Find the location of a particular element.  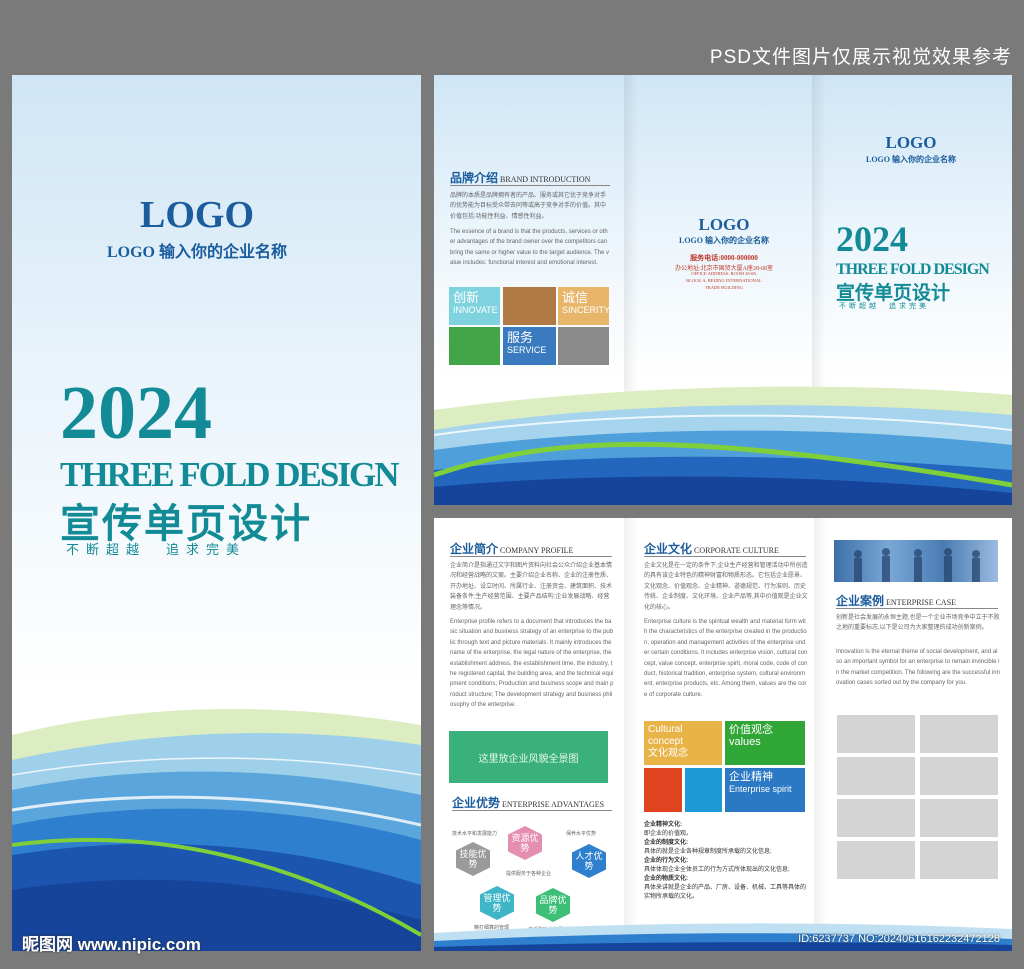

back-company-name: LOGO 输入你的企业名称 is located at coordinates (723, 240).